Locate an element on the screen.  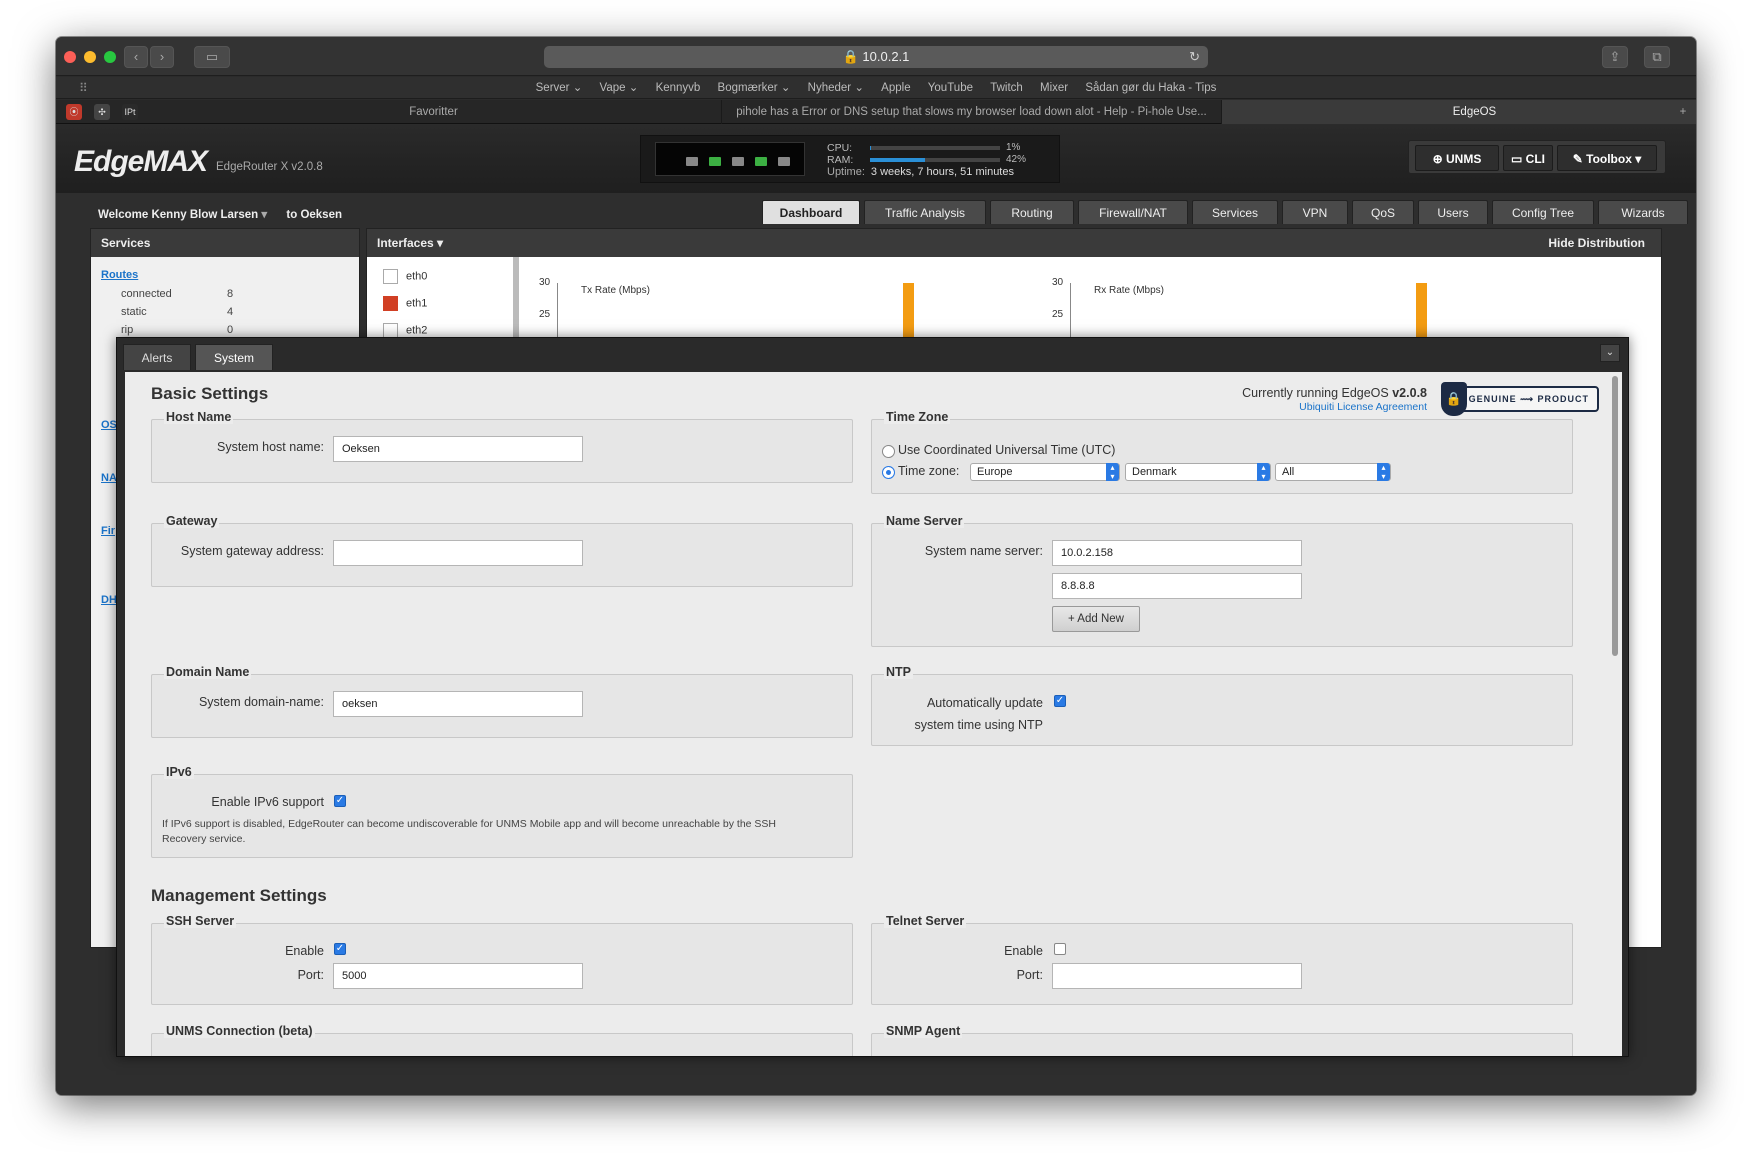
interface-eth1: eth1 is located at coordinates (405, 303).